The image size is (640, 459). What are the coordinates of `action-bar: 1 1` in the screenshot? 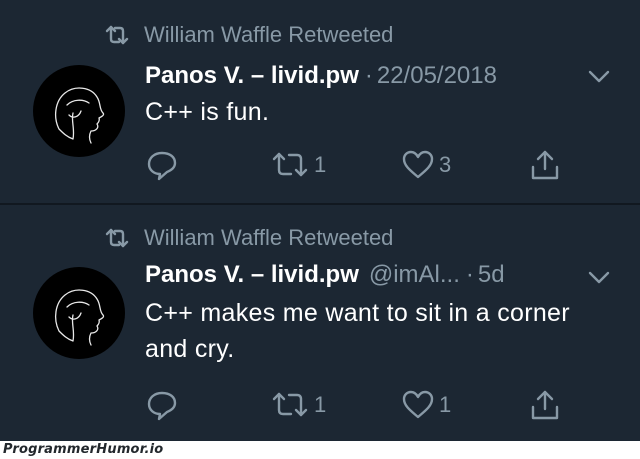 It's located at (320, 405).